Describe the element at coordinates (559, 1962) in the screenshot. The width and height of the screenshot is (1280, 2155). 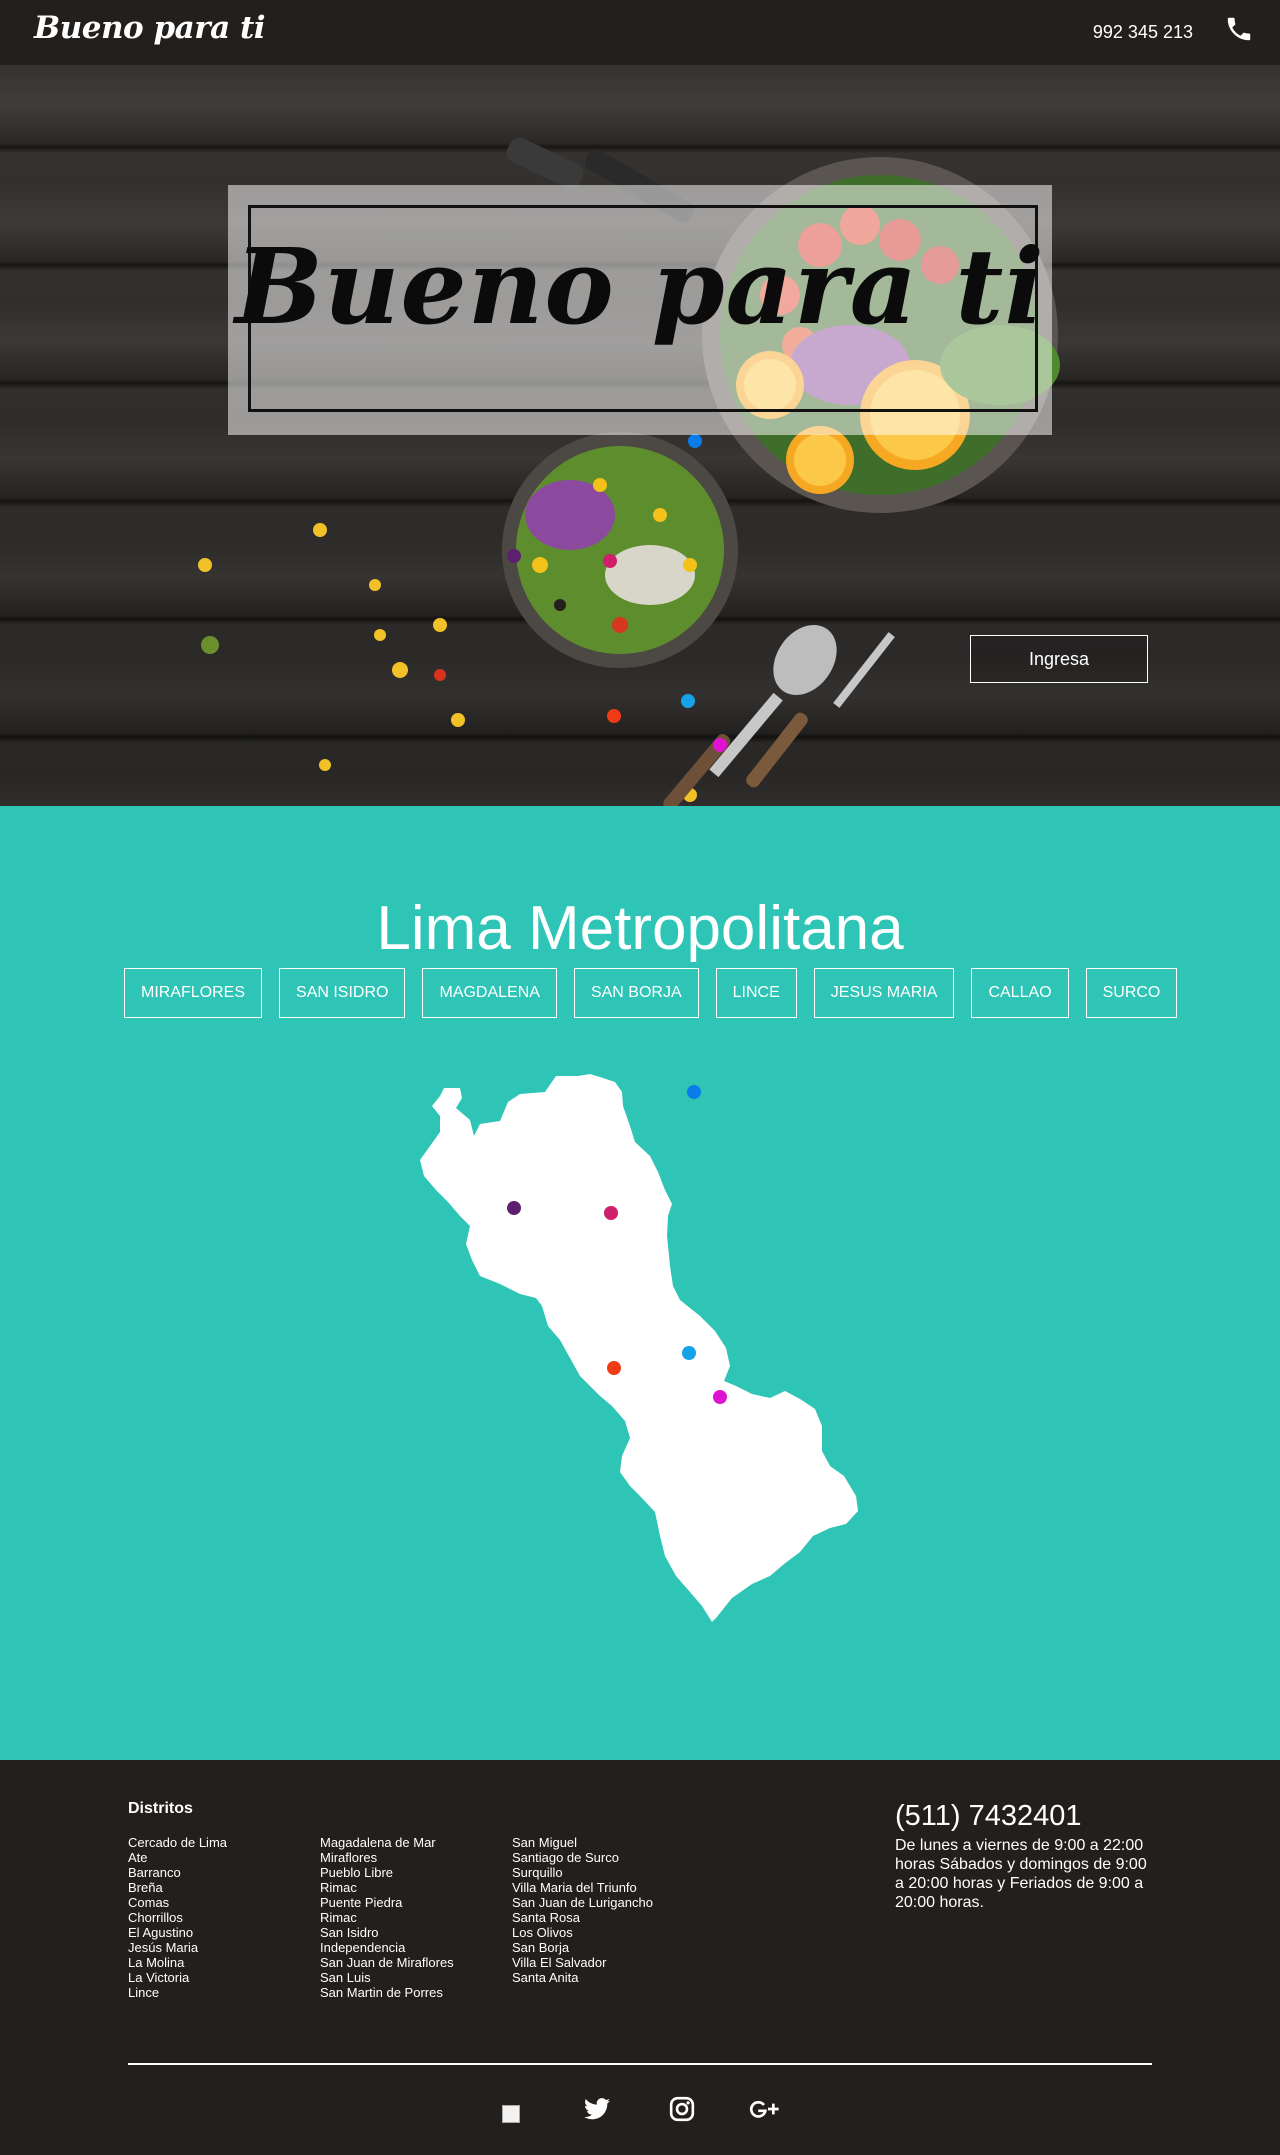
I see `footer-district-item: Villa El Salvador` at that location.